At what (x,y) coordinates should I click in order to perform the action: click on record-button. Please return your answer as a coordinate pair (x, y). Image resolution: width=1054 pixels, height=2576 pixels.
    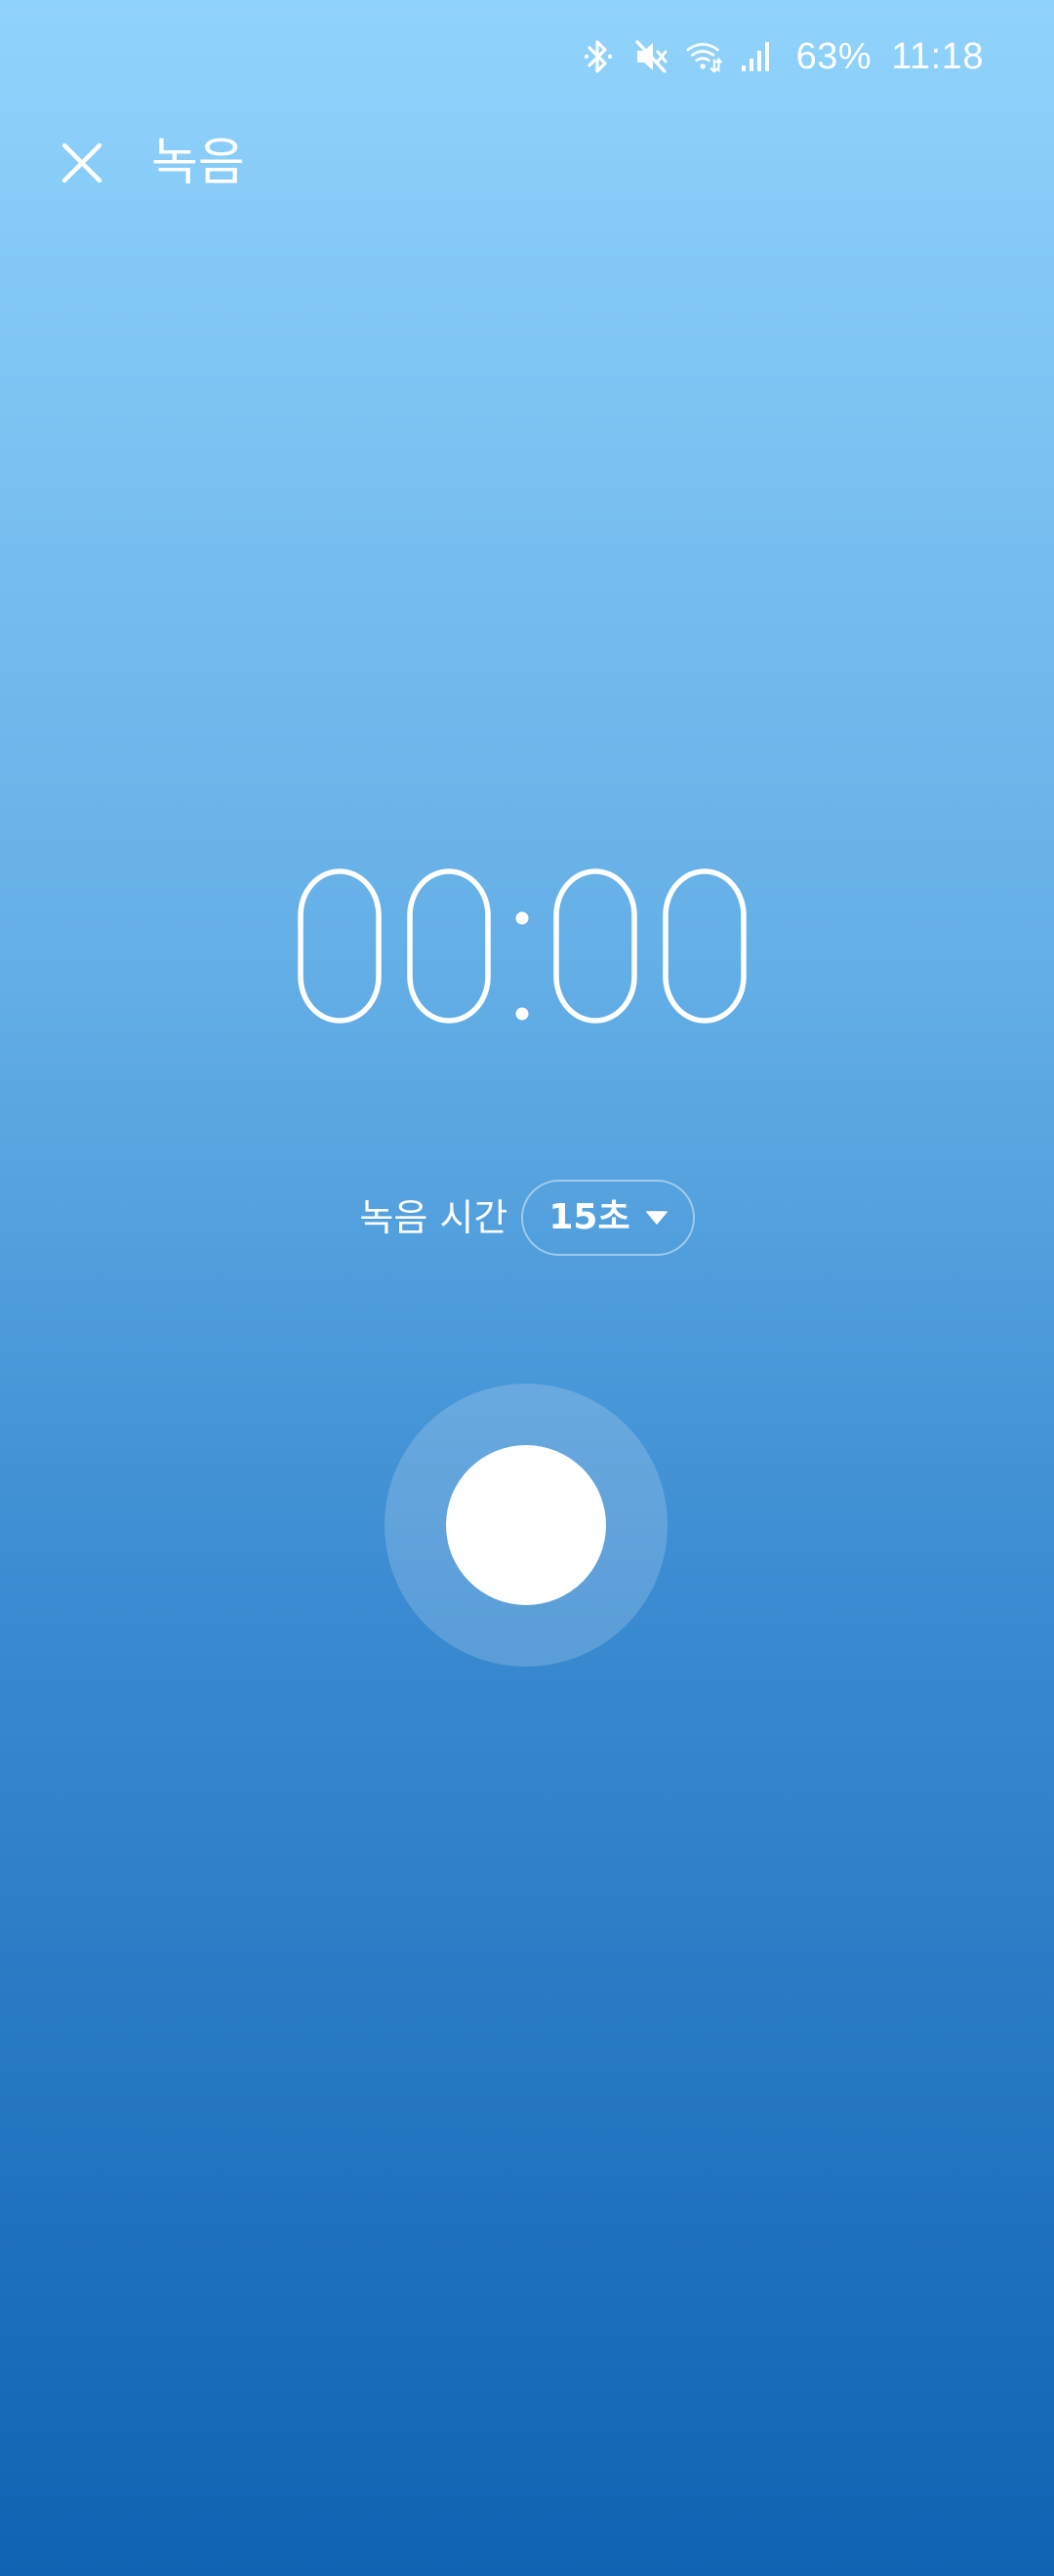
    Looking at the image, I should click on (526, 1525).